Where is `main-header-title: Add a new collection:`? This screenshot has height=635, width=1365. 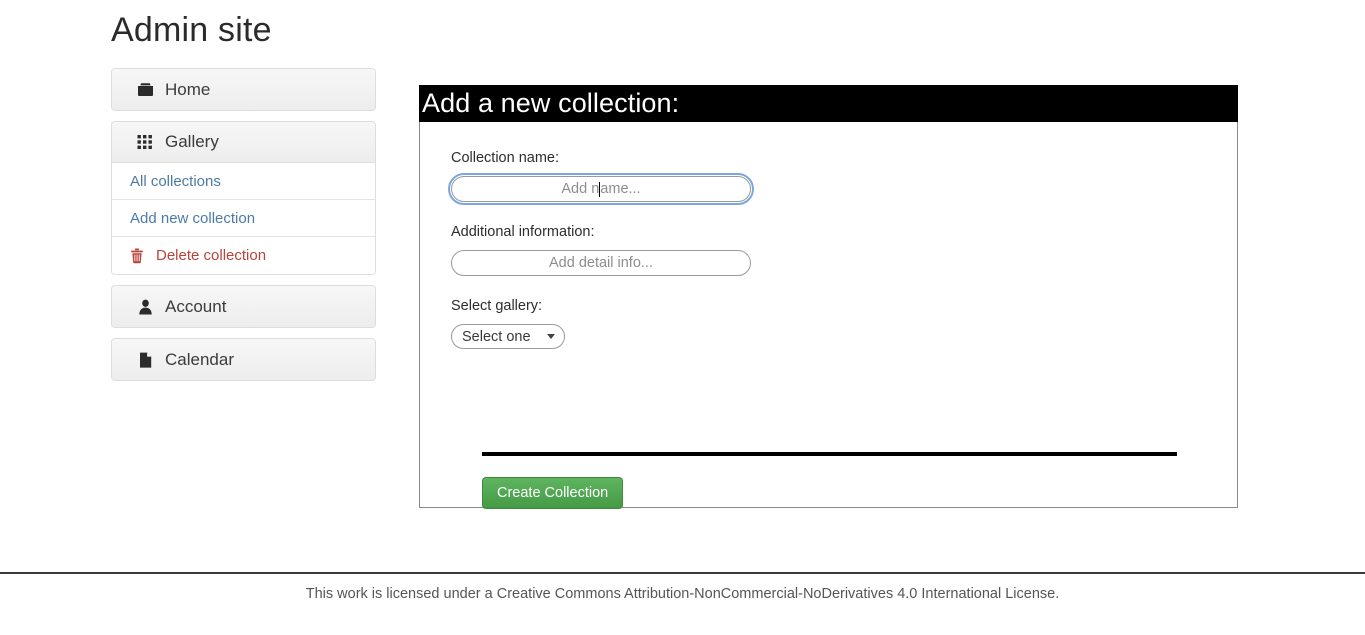
main-header-title: Add a new collection: is located at coordinates (551, 103).